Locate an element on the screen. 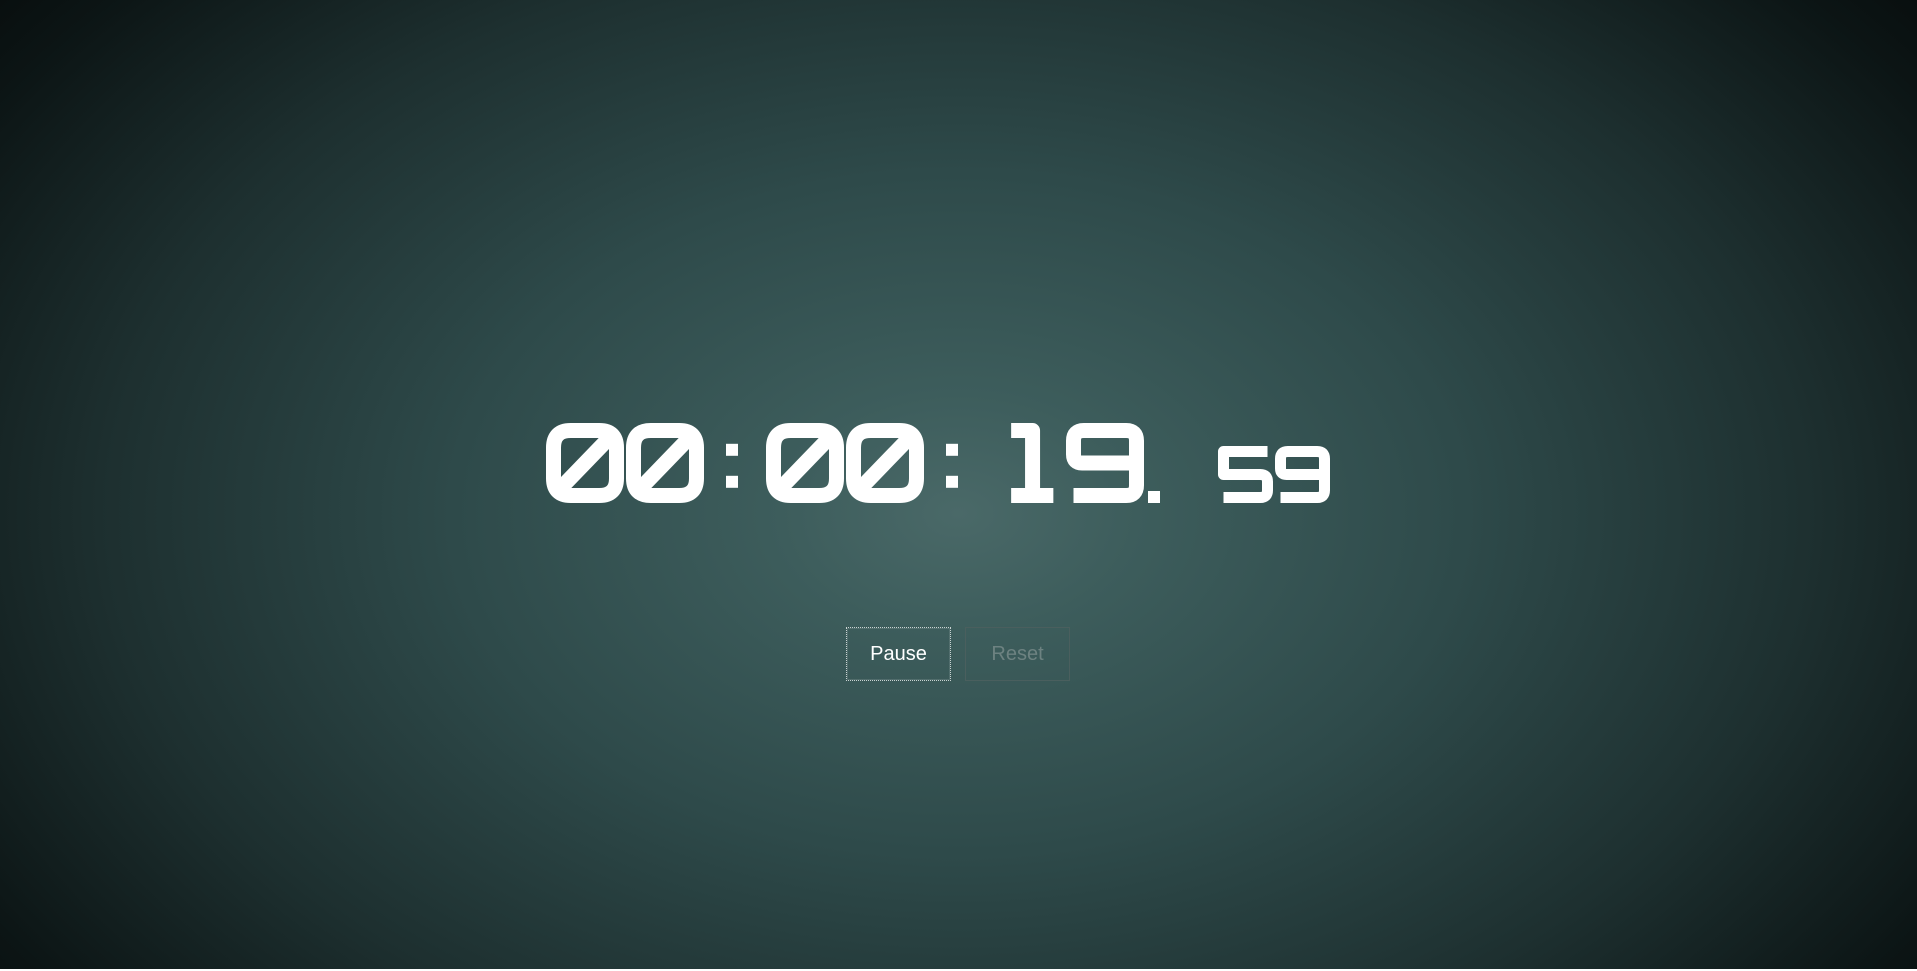 The image size is (1917, 971). pause-button: Pause is located at coordinates (898, 654).